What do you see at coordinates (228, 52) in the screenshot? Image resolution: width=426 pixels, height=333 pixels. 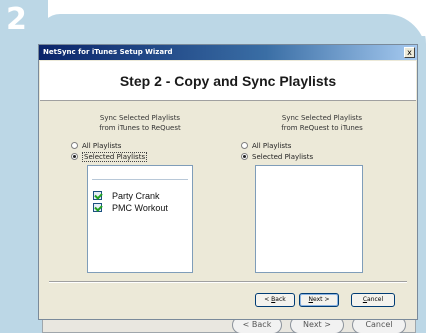 I see `title-bar: NetSync for iTunes Setup Wizard x` at bounding box center [228, 52].